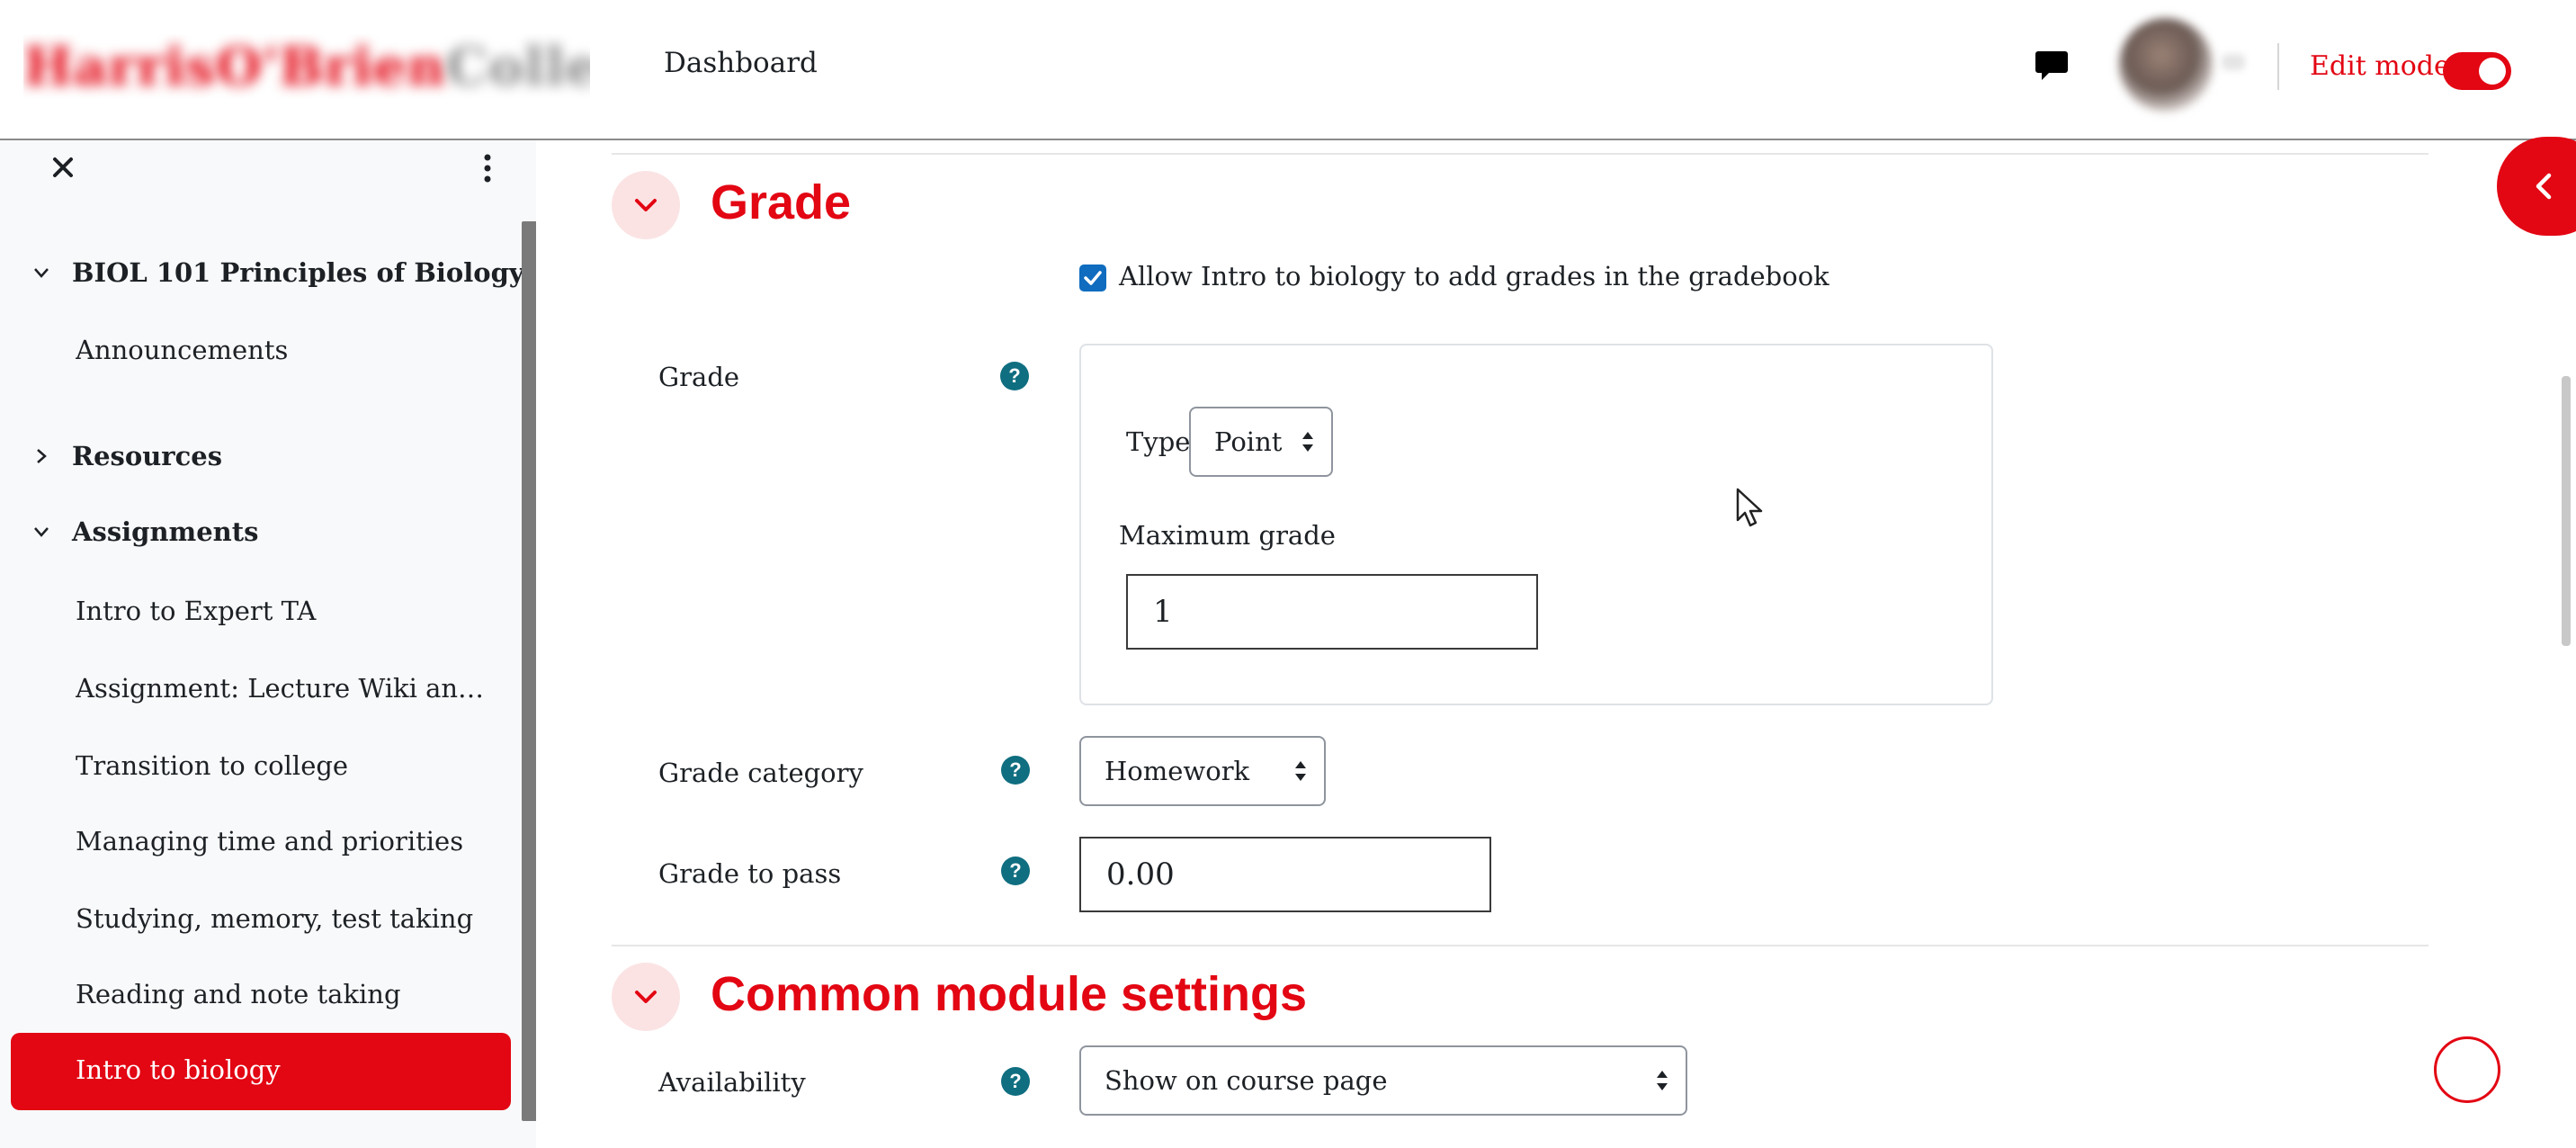 The image size is (2576, 1148). I want to click on section-title-grade: Grade, so click(781, 202).